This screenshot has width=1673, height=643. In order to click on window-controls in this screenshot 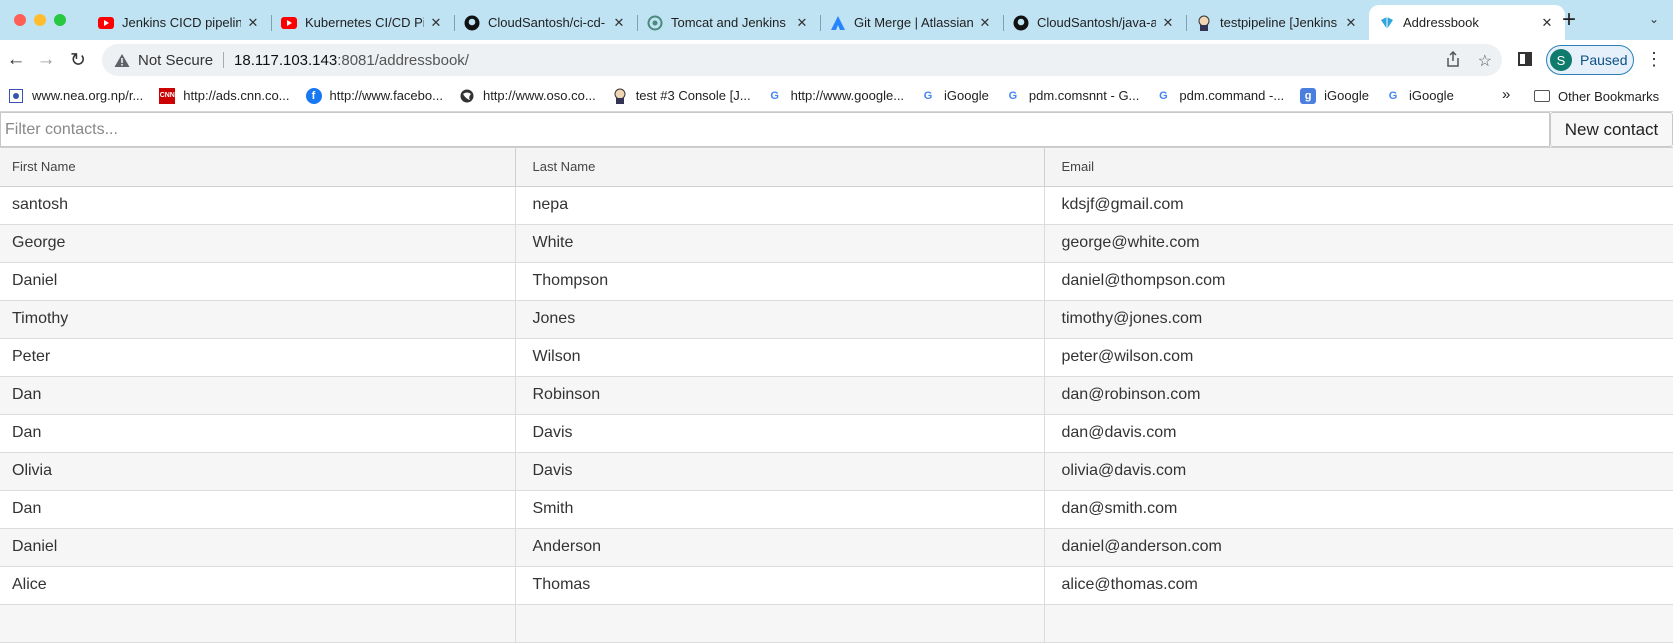, I will do `click(40, 20)`.